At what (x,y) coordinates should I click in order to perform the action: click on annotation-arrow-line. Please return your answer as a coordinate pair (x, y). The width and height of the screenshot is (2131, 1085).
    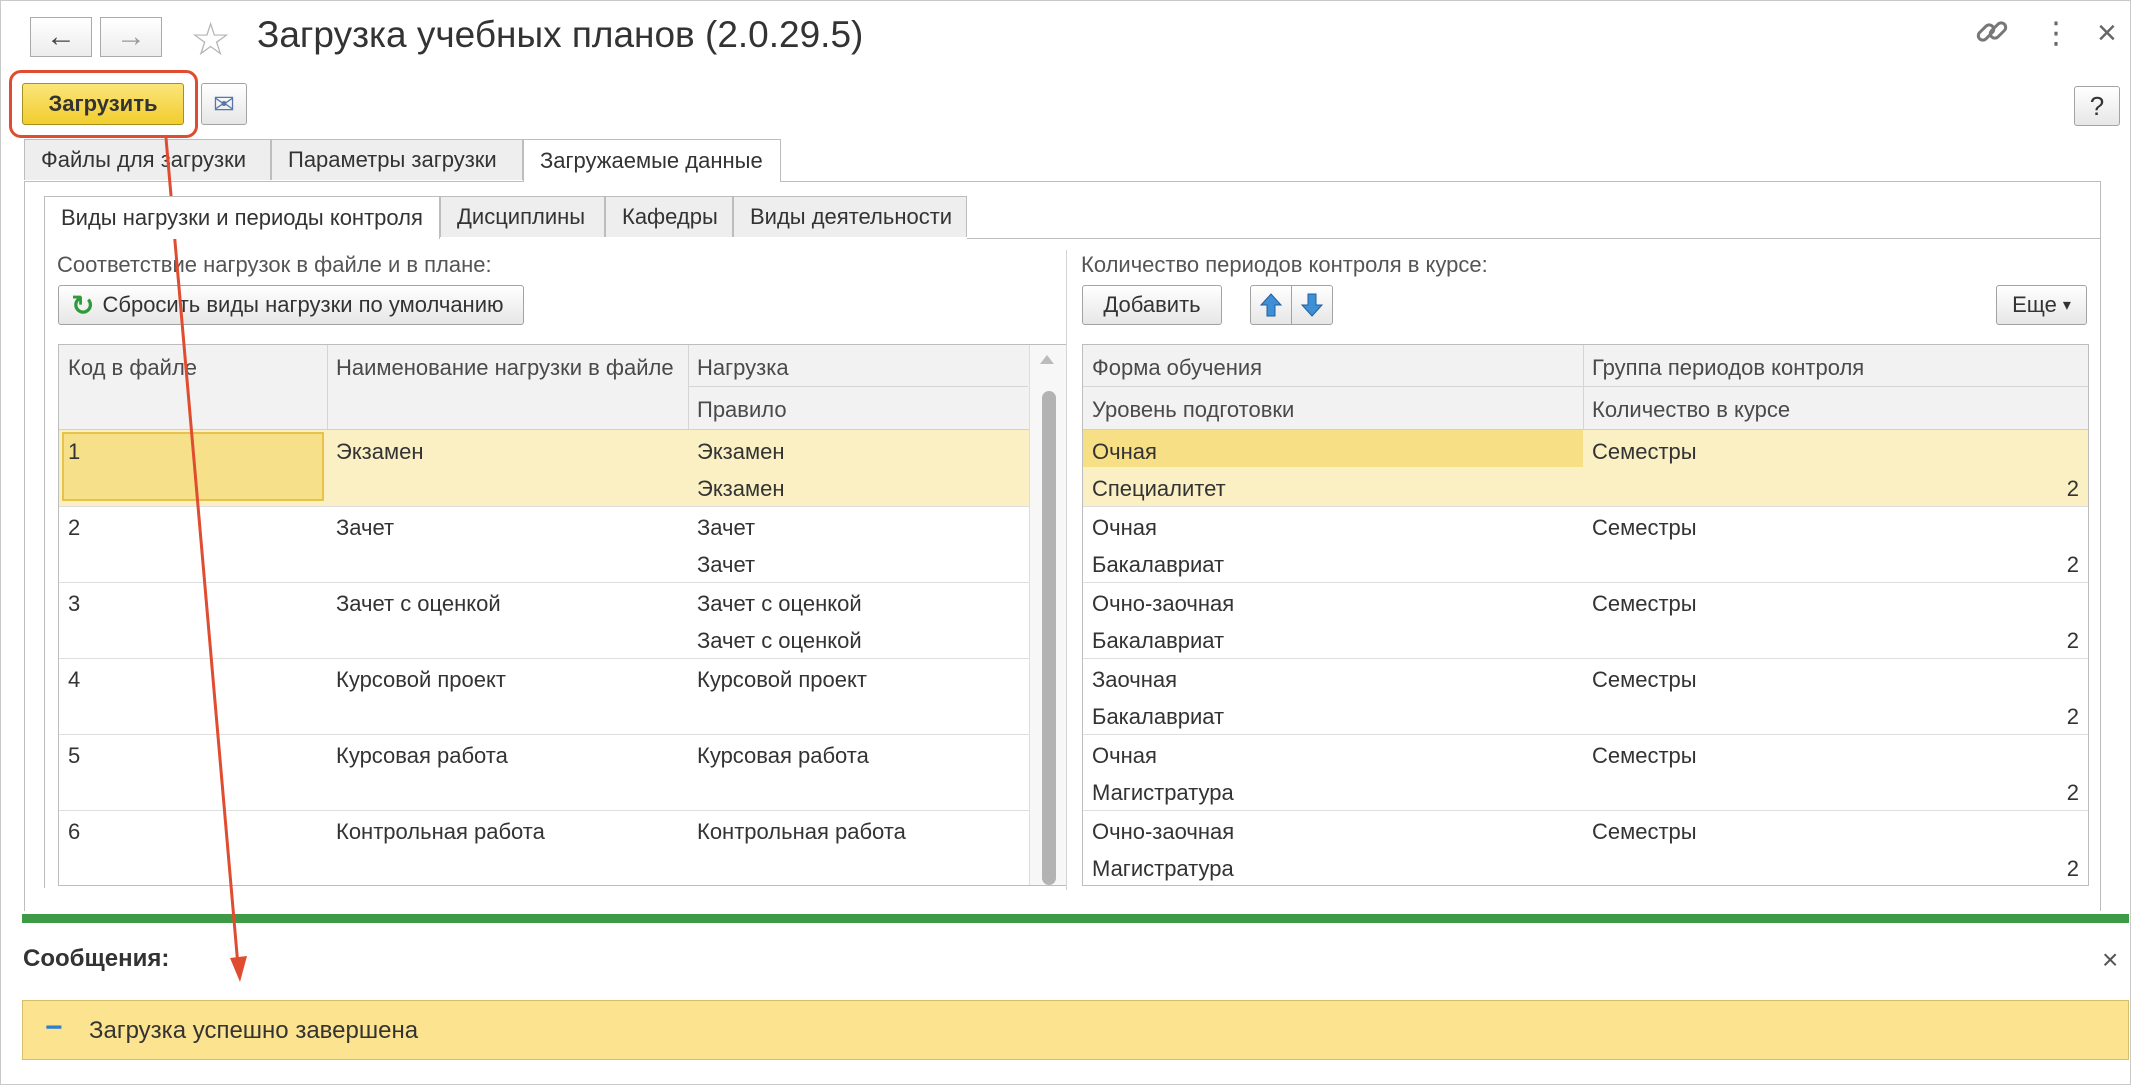
    Looking at the image, I should click on (202, 552).